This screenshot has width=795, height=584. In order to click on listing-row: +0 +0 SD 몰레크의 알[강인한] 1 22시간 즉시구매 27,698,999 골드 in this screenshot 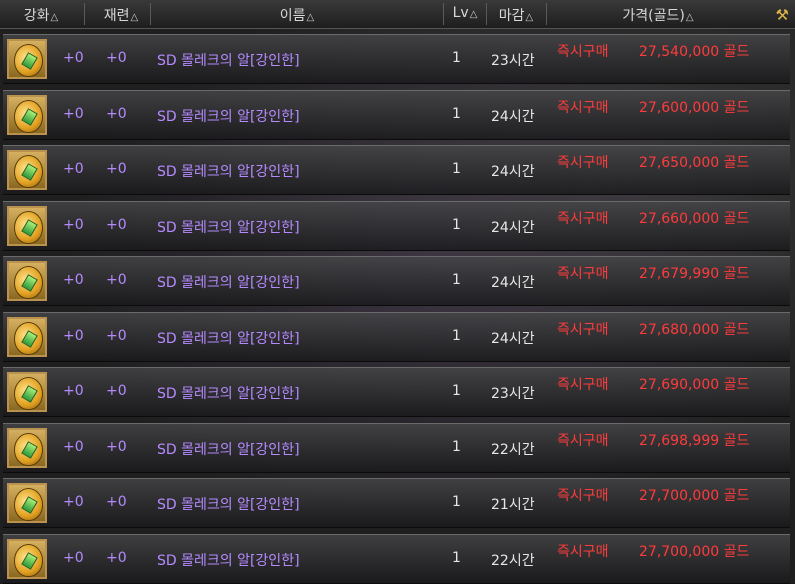, I will do `click(396, 447)`.